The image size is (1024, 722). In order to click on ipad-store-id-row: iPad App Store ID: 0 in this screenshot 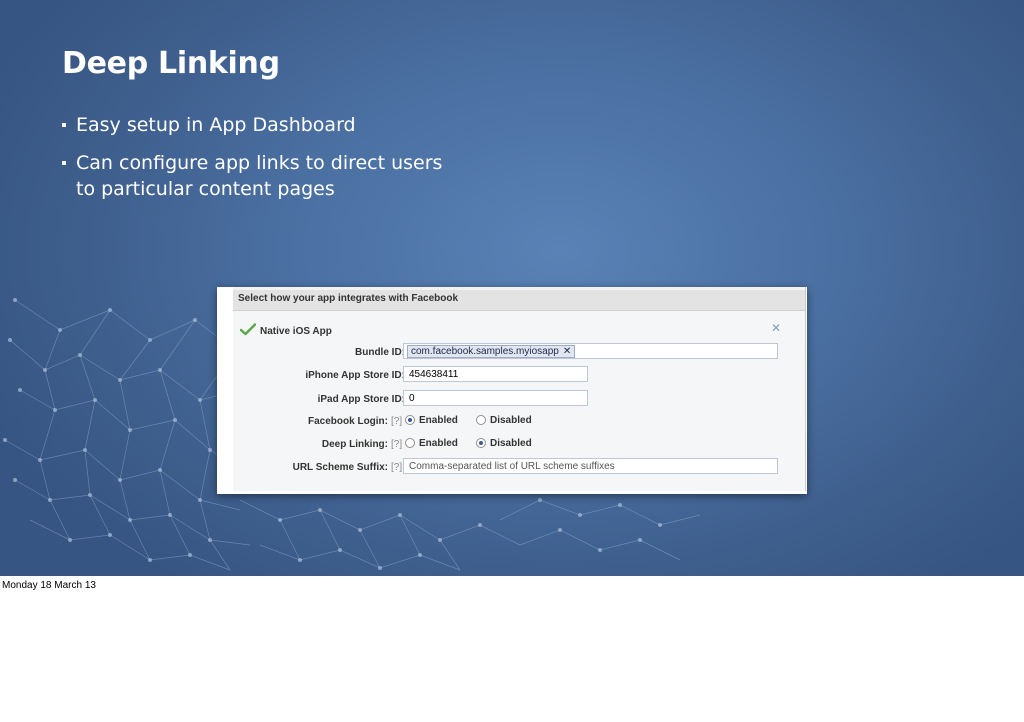, I will do `click(519, 400)`.